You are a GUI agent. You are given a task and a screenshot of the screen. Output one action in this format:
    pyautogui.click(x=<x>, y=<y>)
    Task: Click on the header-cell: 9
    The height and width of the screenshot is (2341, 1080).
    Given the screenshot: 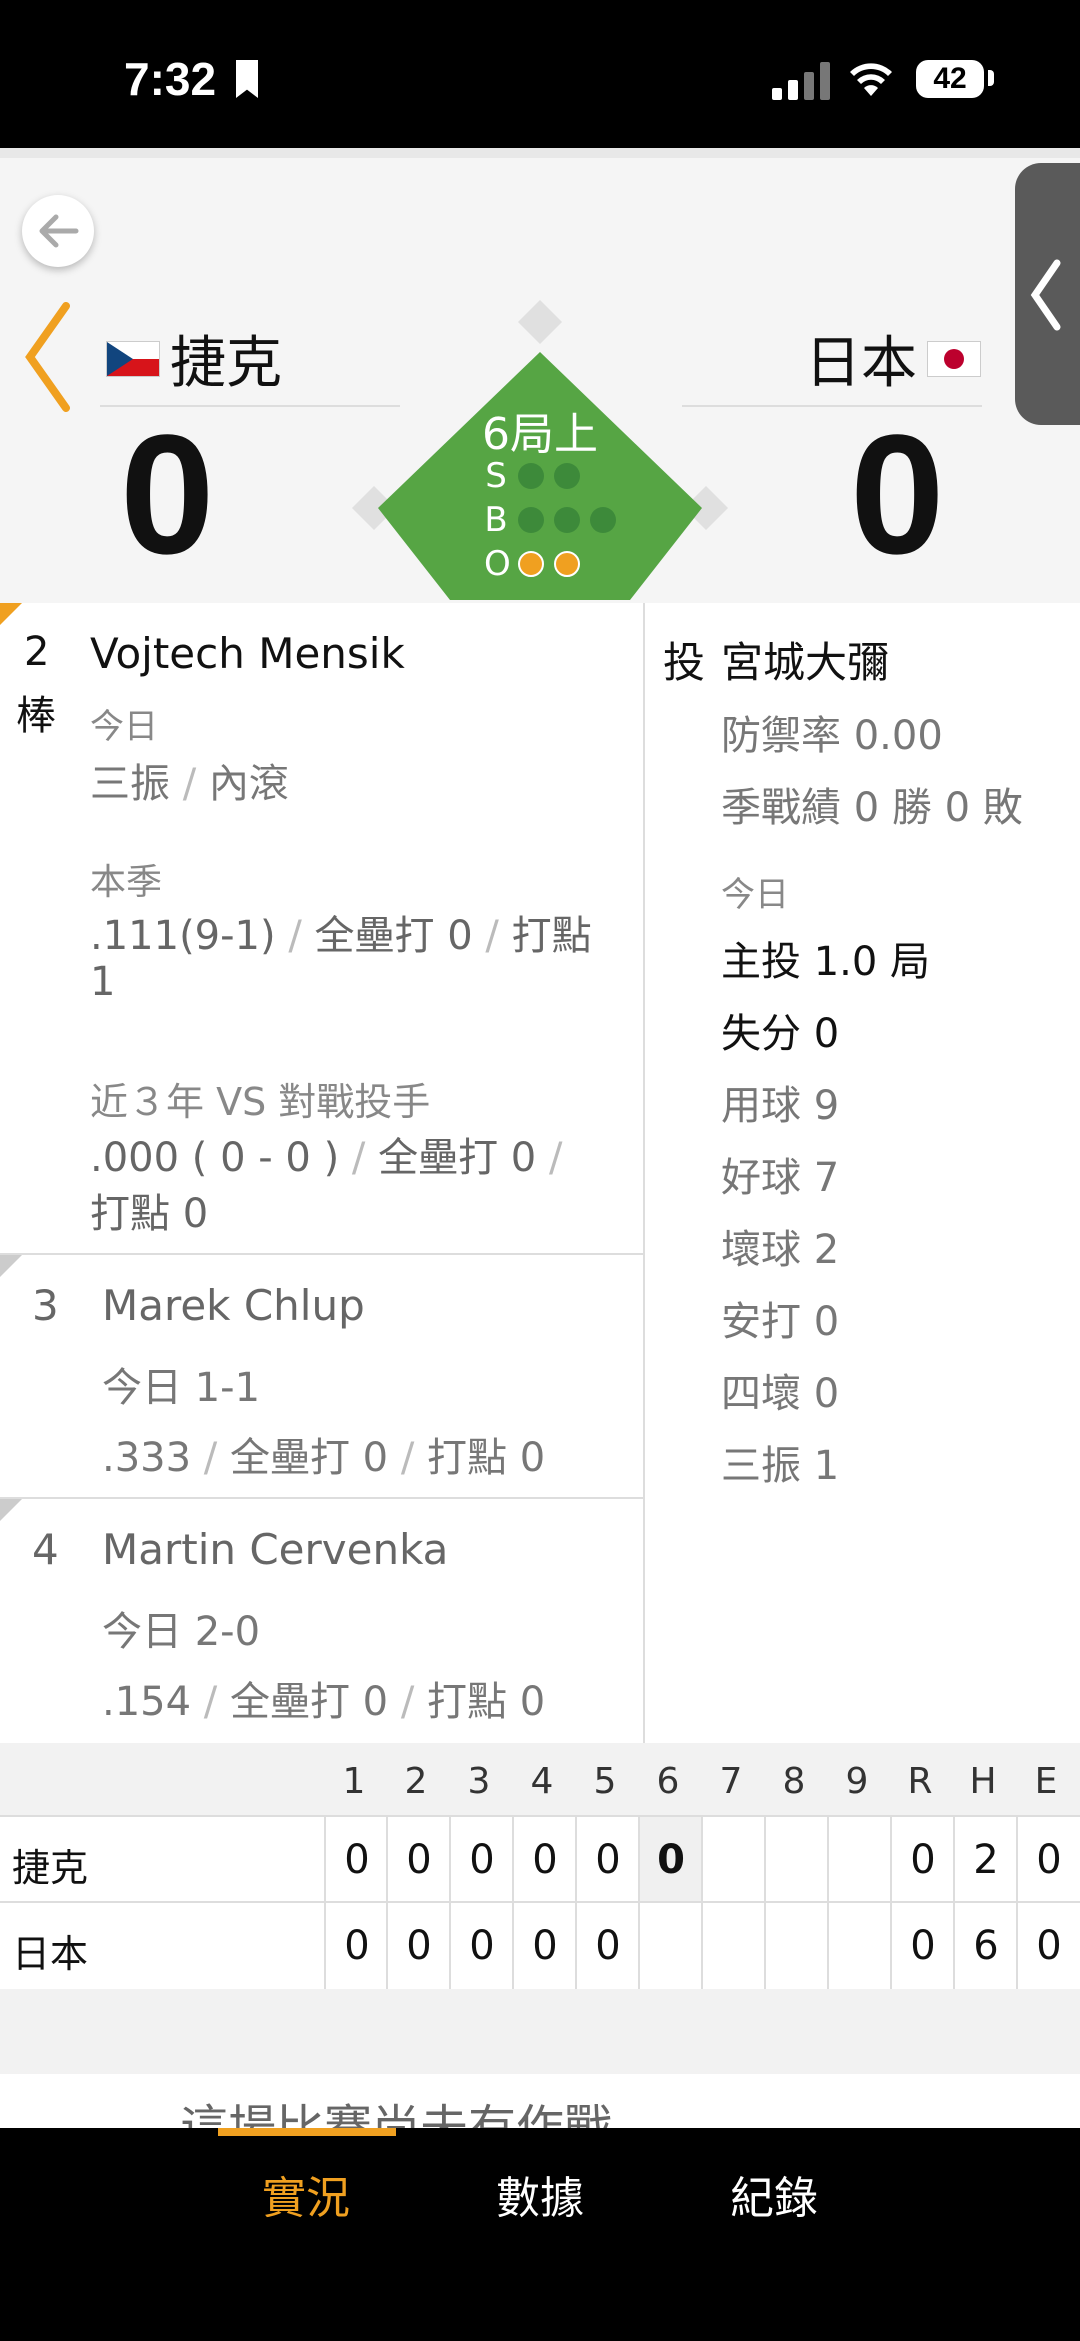 What is the action you would take?
    pyautogui.click(x=857, y=1781)
    